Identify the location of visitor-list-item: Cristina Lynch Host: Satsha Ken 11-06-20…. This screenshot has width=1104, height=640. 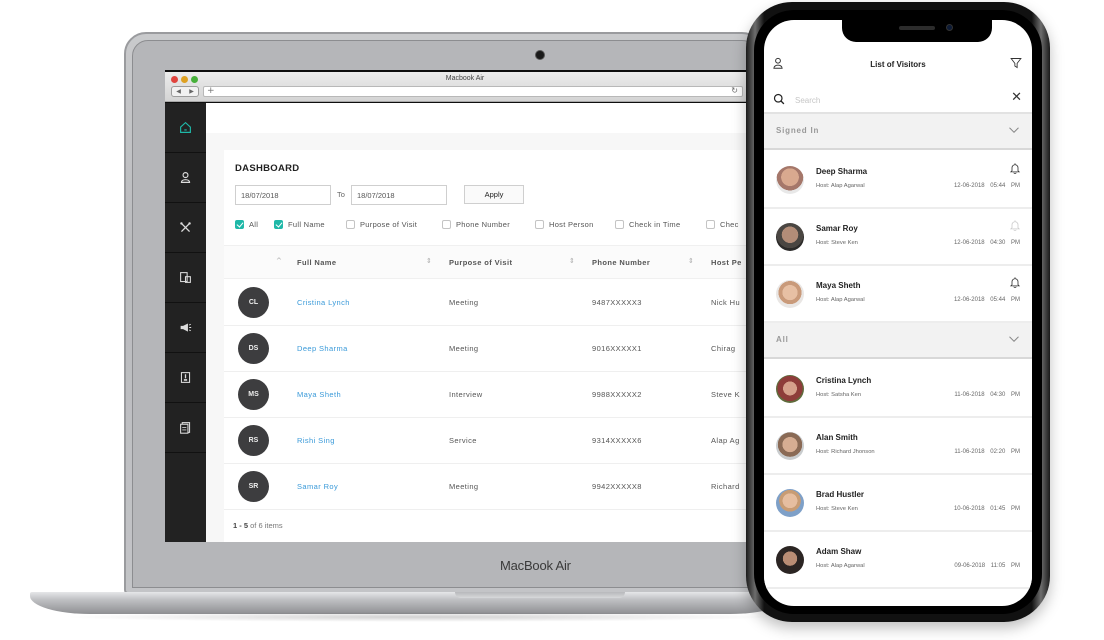
(898, 389).